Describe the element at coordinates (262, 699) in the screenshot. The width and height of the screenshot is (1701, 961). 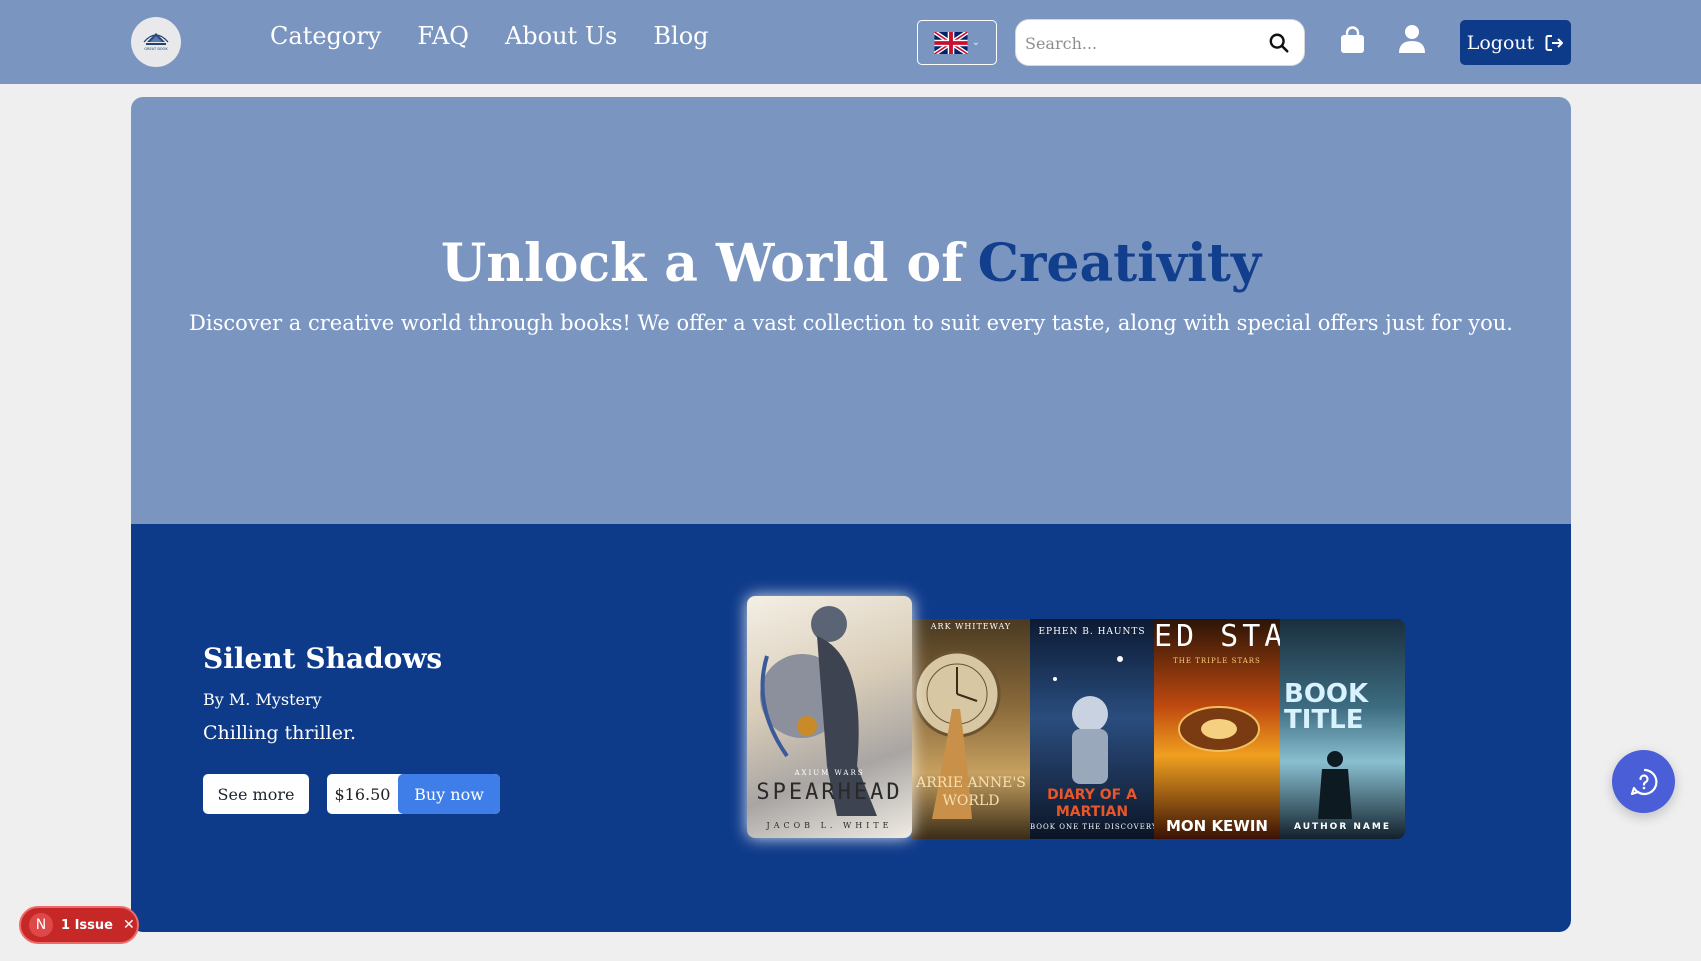
I see `featured-book-author: By M. Mystery` at that location.